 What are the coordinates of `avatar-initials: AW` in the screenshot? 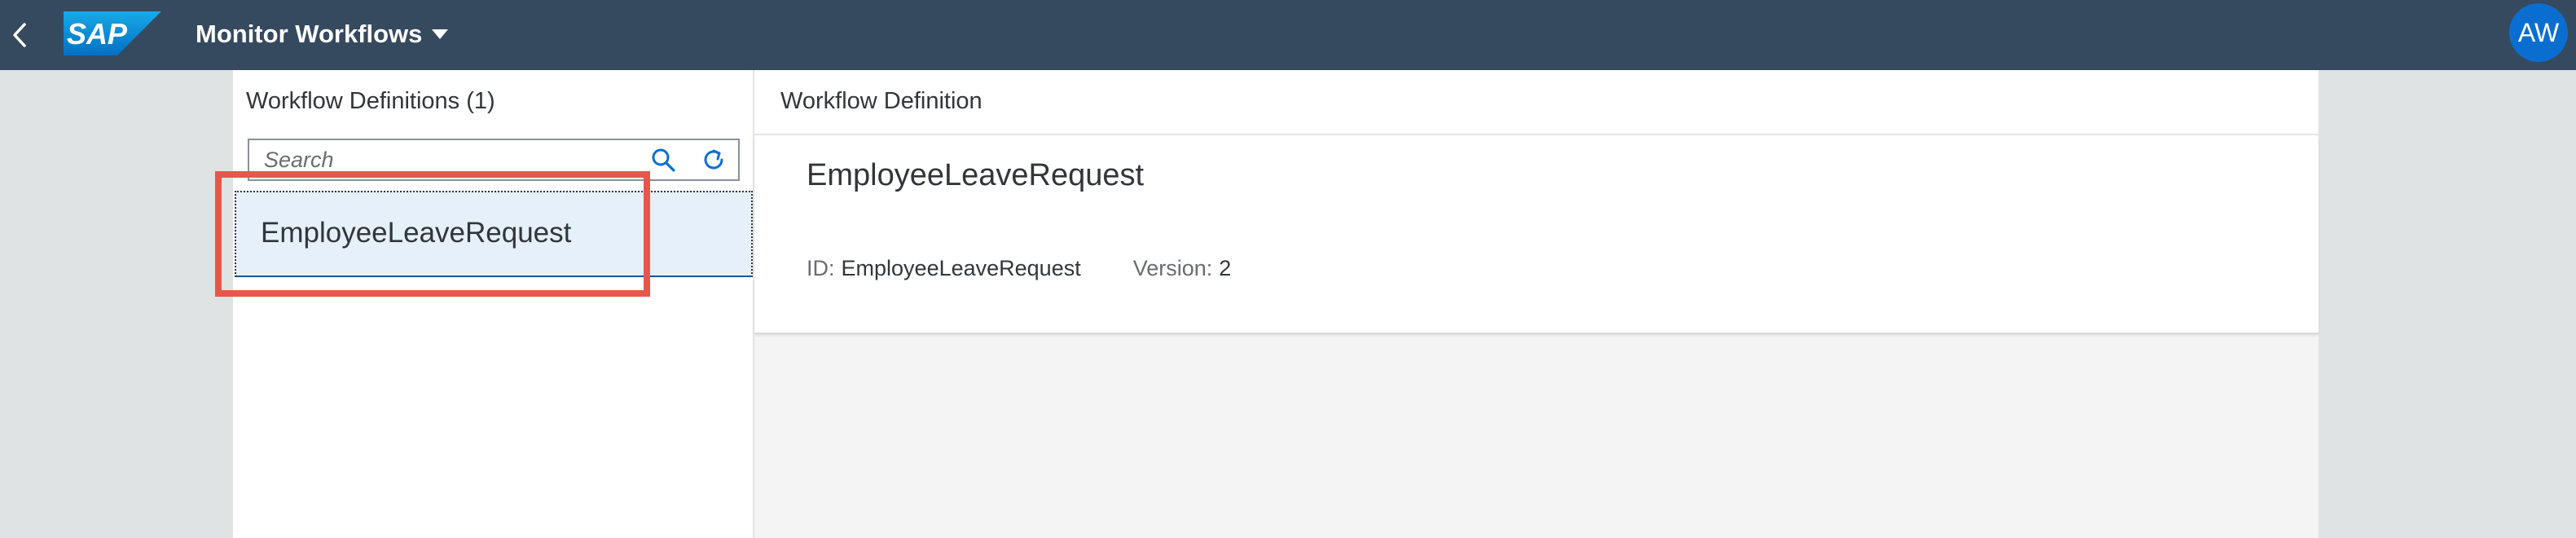 It's located at (2538, 32).